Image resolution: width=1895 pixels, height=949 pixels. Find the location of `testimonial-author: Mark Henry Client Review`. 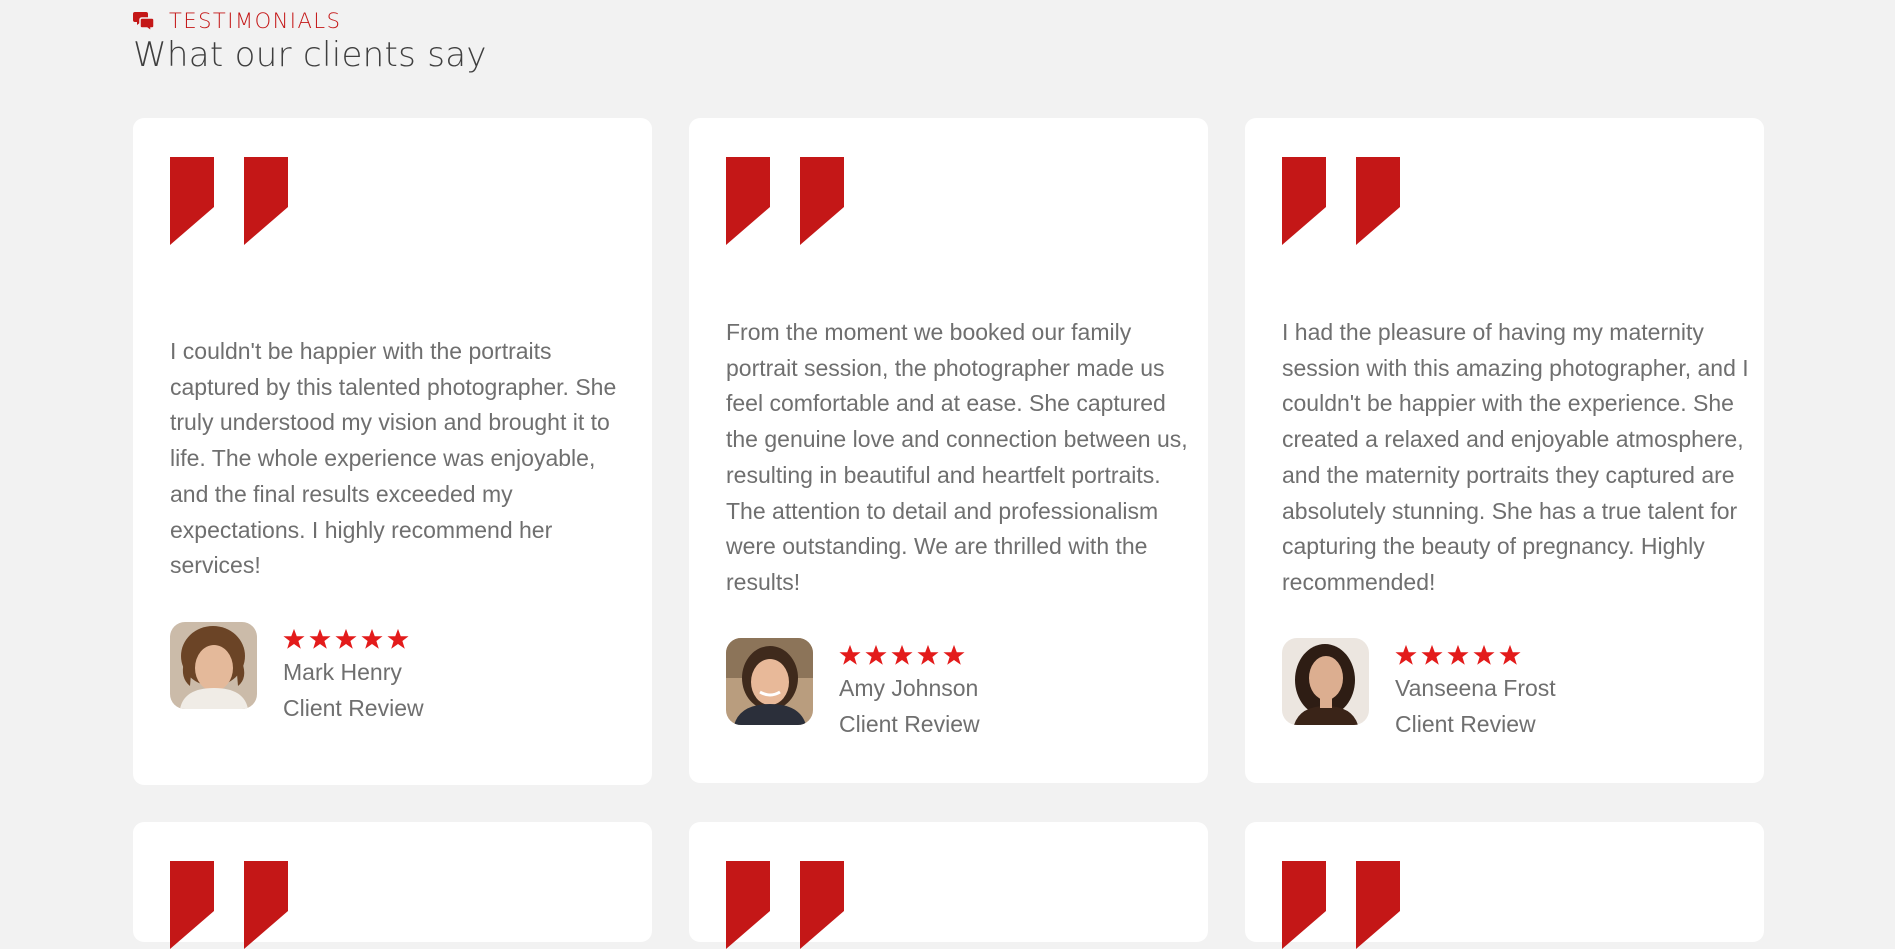

testimonial-author: Mark Henry Client Review is located at coordinates (297, 674).